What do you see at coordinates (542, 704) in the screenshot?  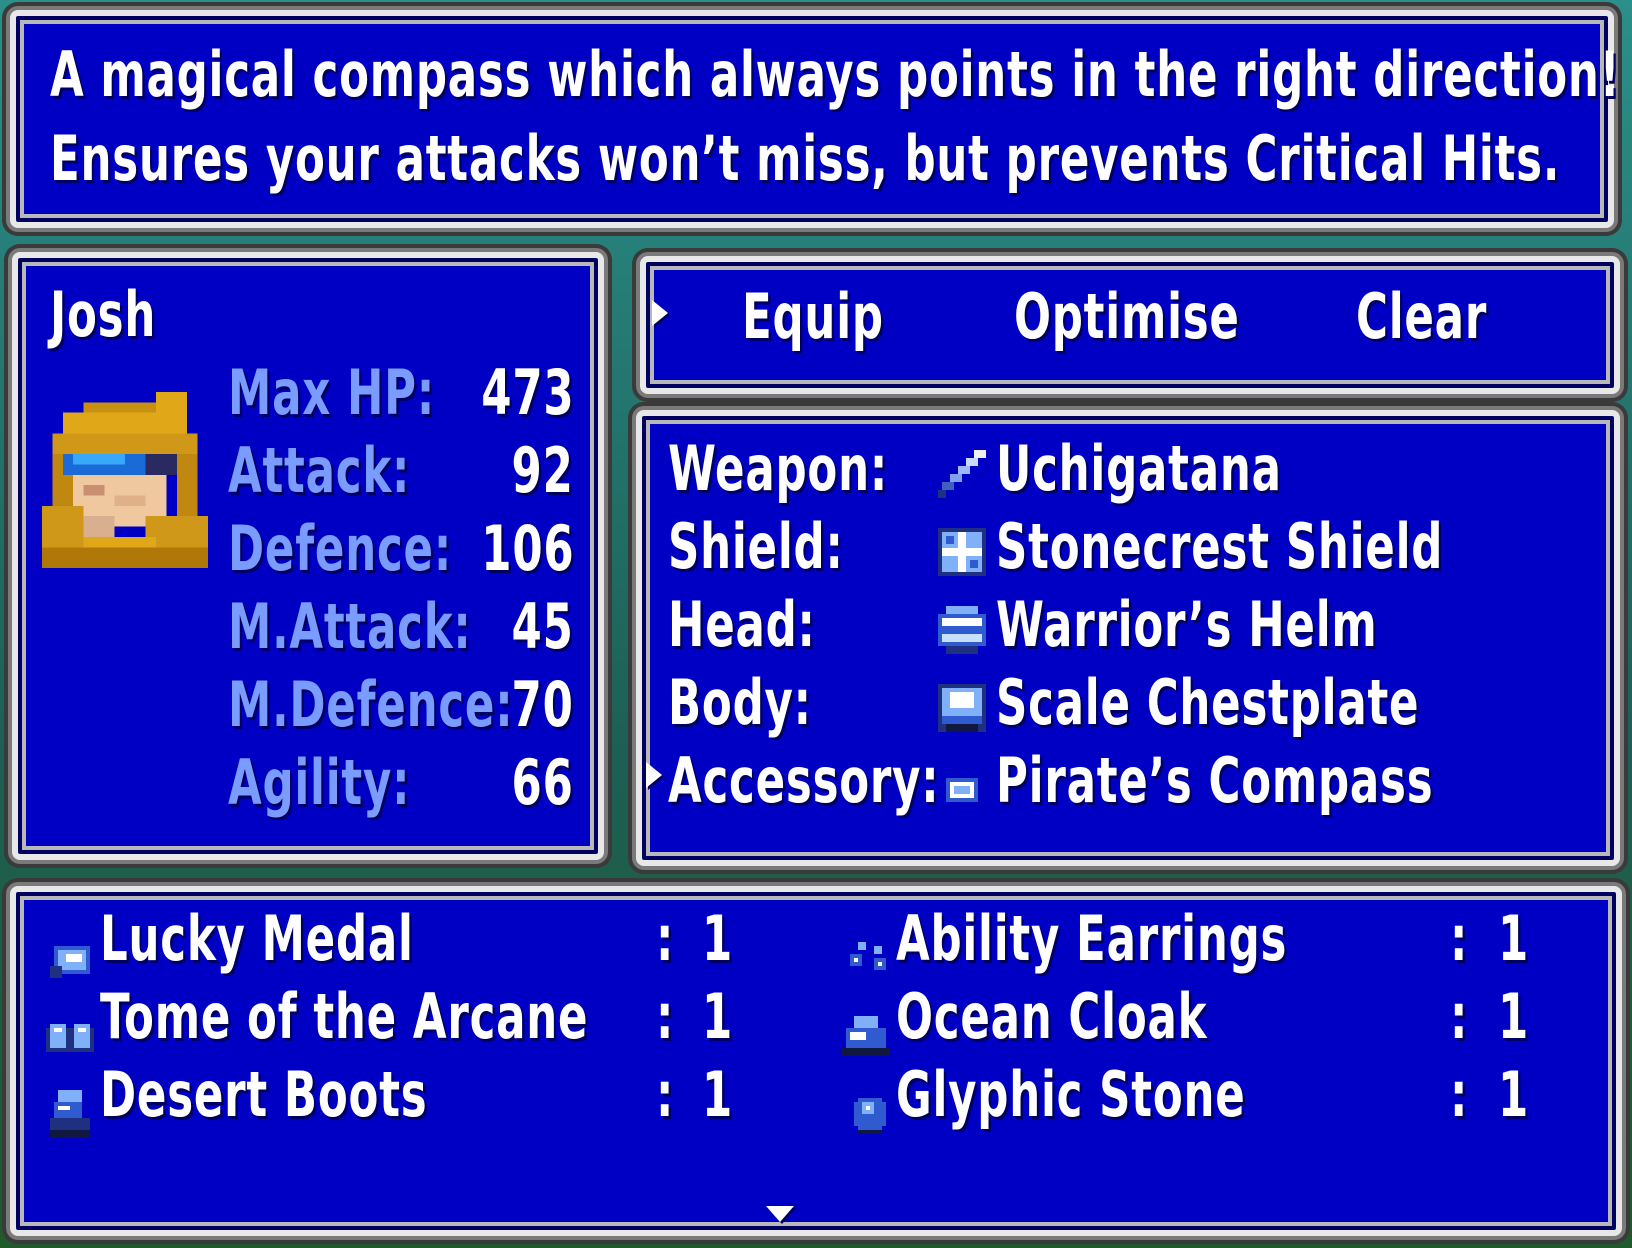 I see `stat-value-m-defence: 70` at bounding box center [542, 704].